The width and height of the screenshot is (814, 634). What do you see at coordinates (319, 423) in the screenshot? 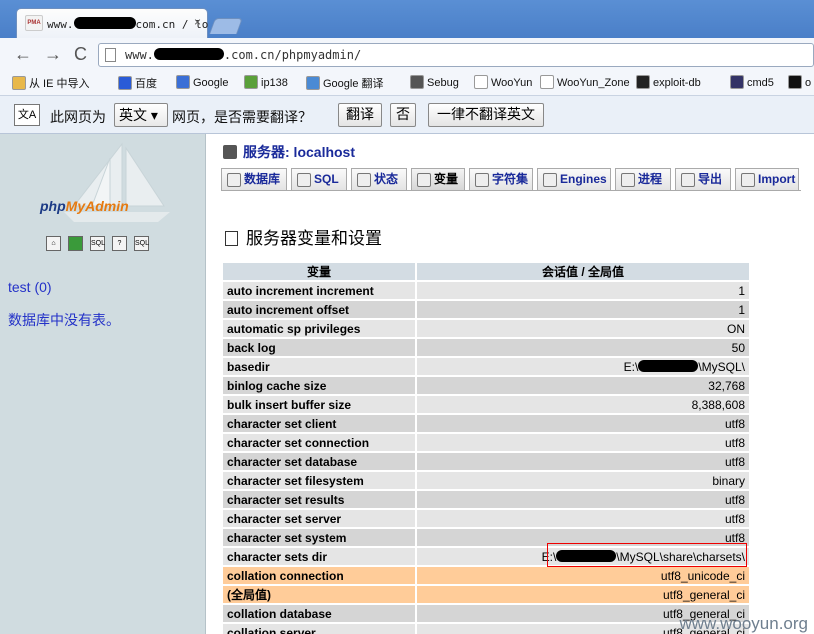
I see `variable-name: character set client` at bounding box center [319, 423].